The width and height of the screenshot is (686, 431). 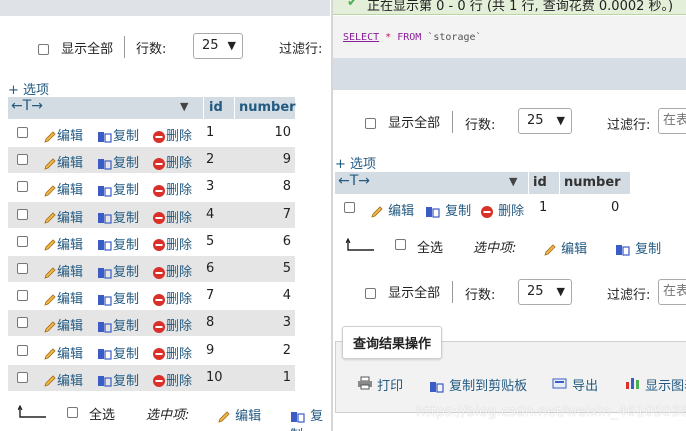 I want to click on print-button: 打印, so click(x=380, y=384).